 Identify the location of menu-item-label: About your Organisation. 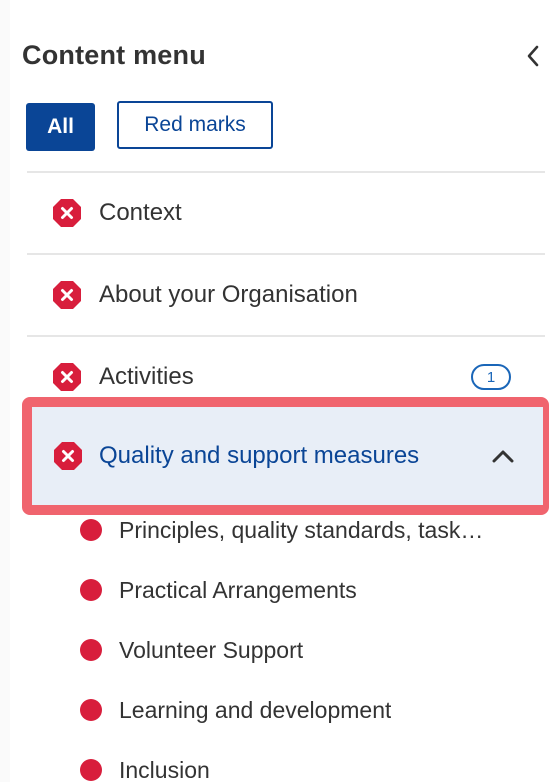
(228, 294).